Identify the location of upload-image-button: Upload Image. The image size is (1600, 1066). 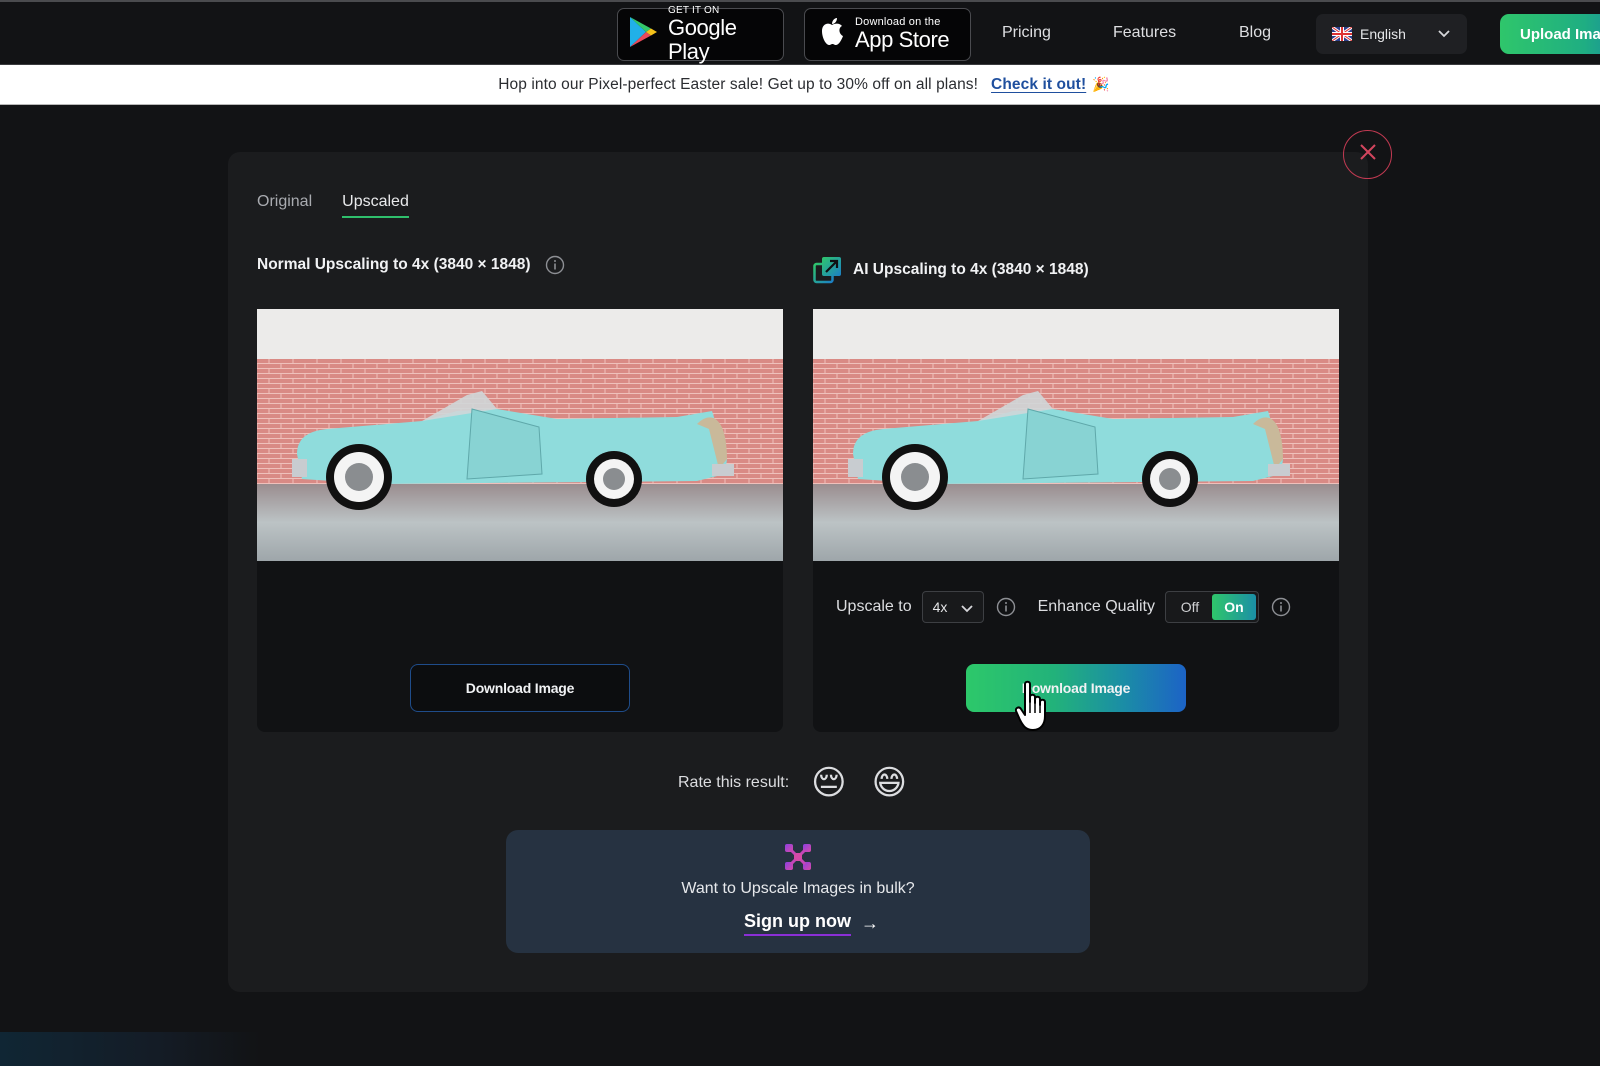
(1550, 34).